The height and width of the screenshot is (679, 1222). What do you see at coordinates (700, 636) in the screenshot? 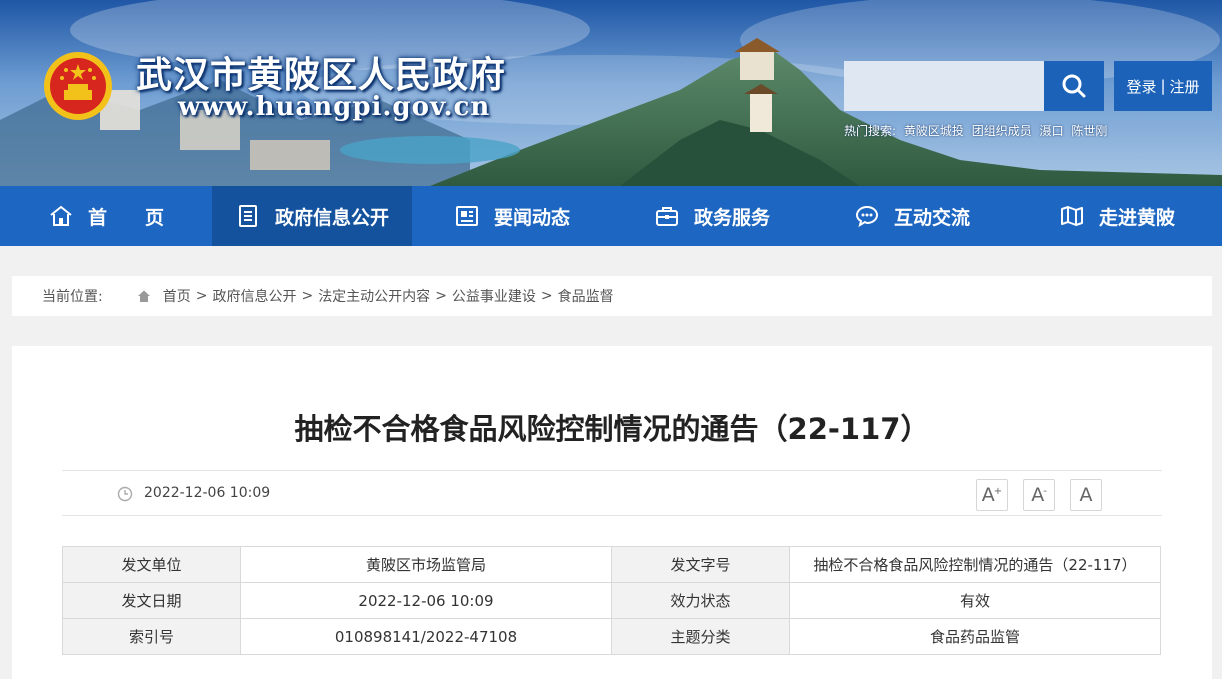
I see `table-key-cell: 主题分类` at bounding box center [700, 636].